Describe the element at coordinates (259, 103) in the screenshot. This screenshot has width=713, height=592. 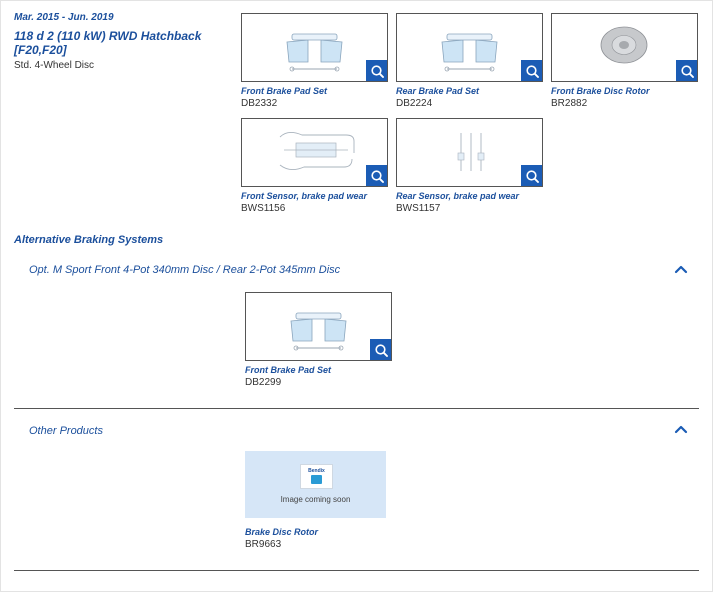
I see `product-code: DB2332` at that location.